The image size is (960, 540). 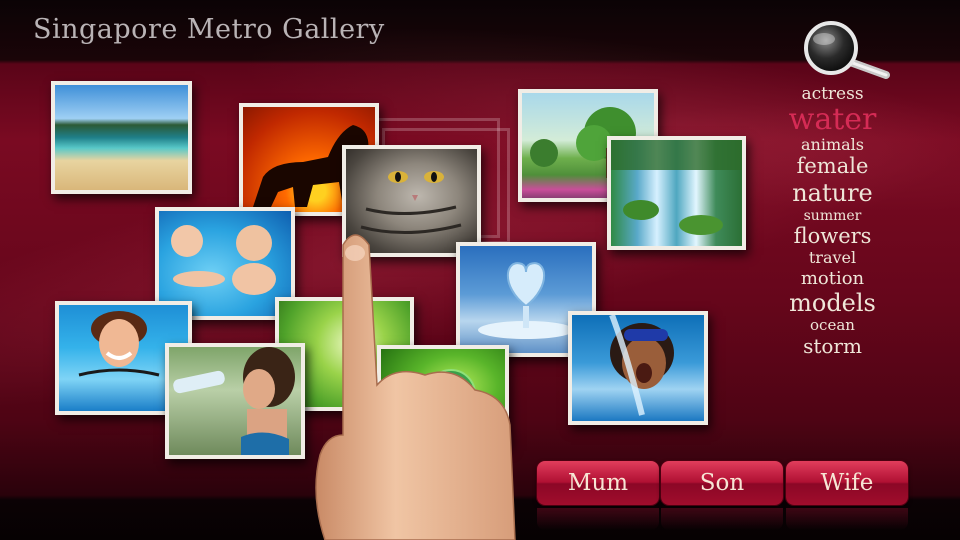 What do you see at coordinates (832, 258) in the screenshot?
I see `tag-item: travel` at bounding box center [832, 258].